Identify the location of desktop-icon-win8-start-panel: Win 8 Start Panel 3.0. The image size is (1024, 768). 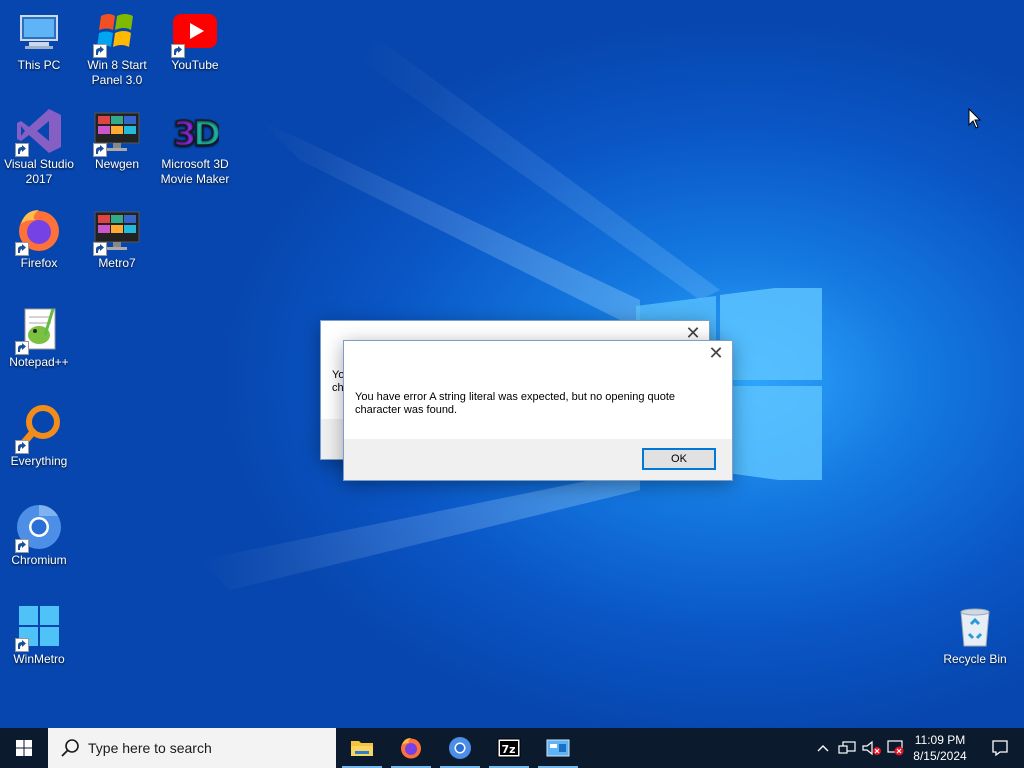
(117, 48).